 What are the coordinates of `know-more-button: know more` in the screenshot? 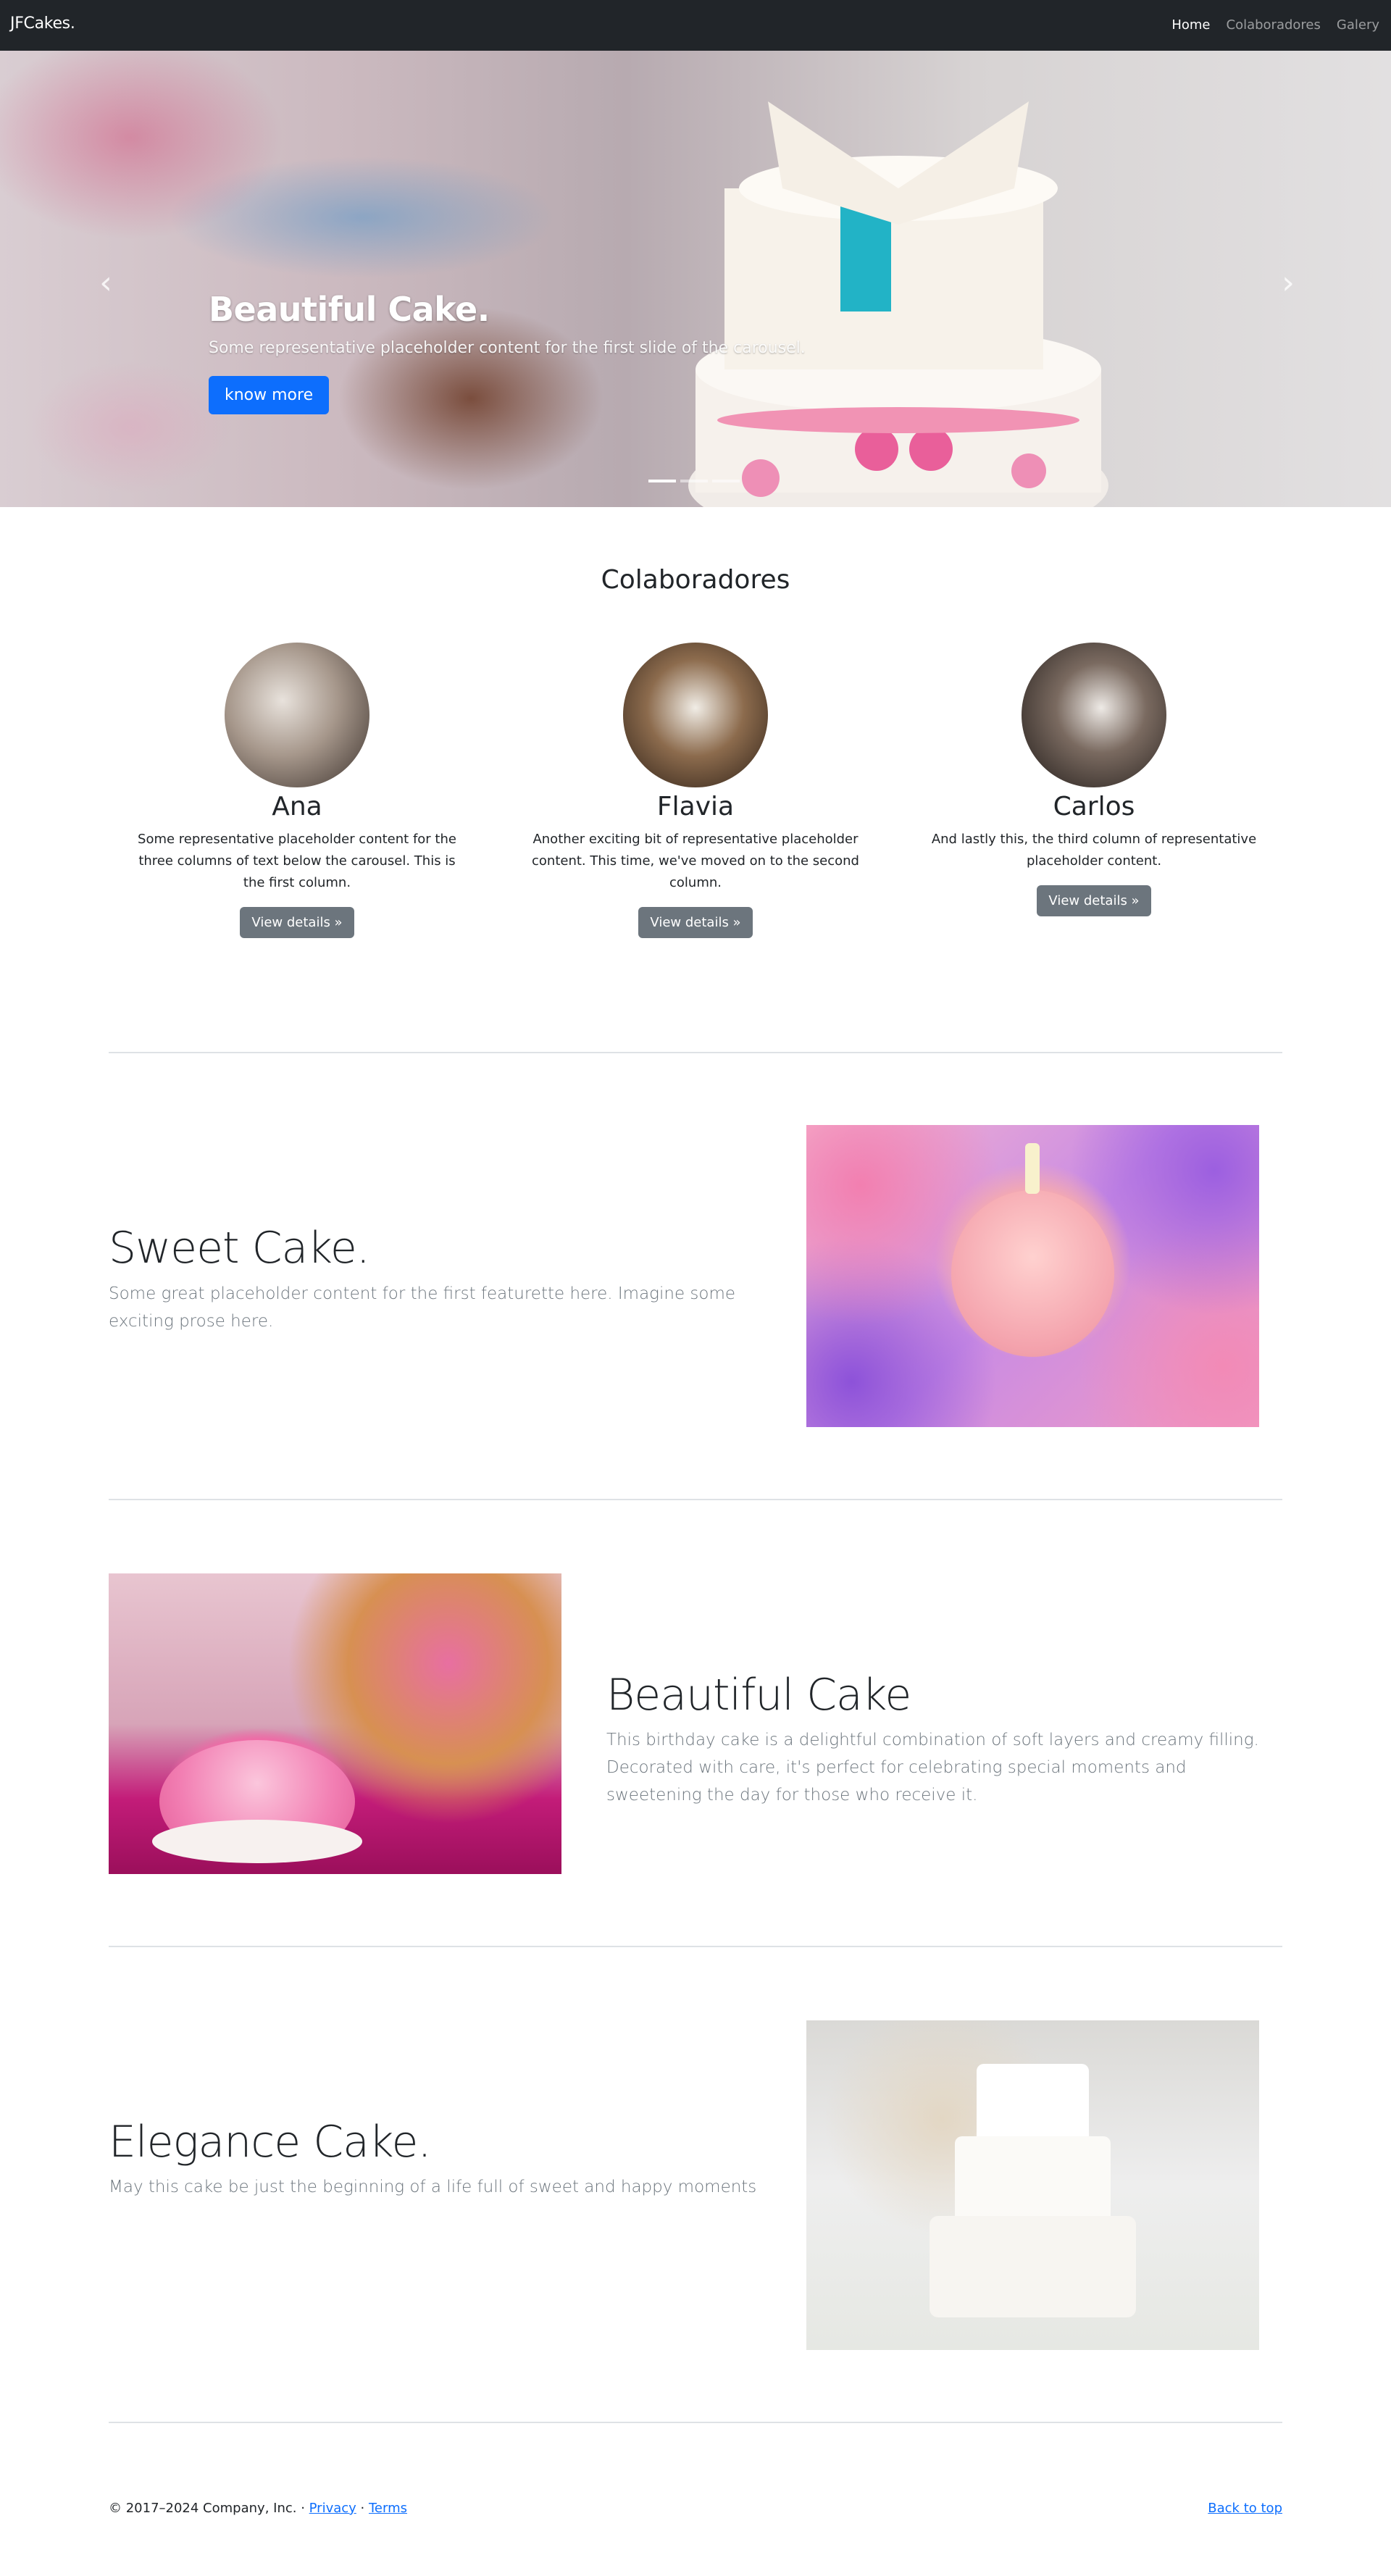 It's located at (269, 395).